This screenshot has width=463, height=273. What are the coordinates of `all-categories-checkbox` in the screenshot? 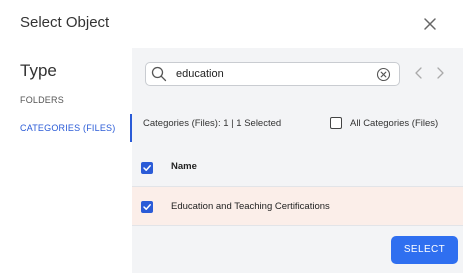 It's located at (336, 123).